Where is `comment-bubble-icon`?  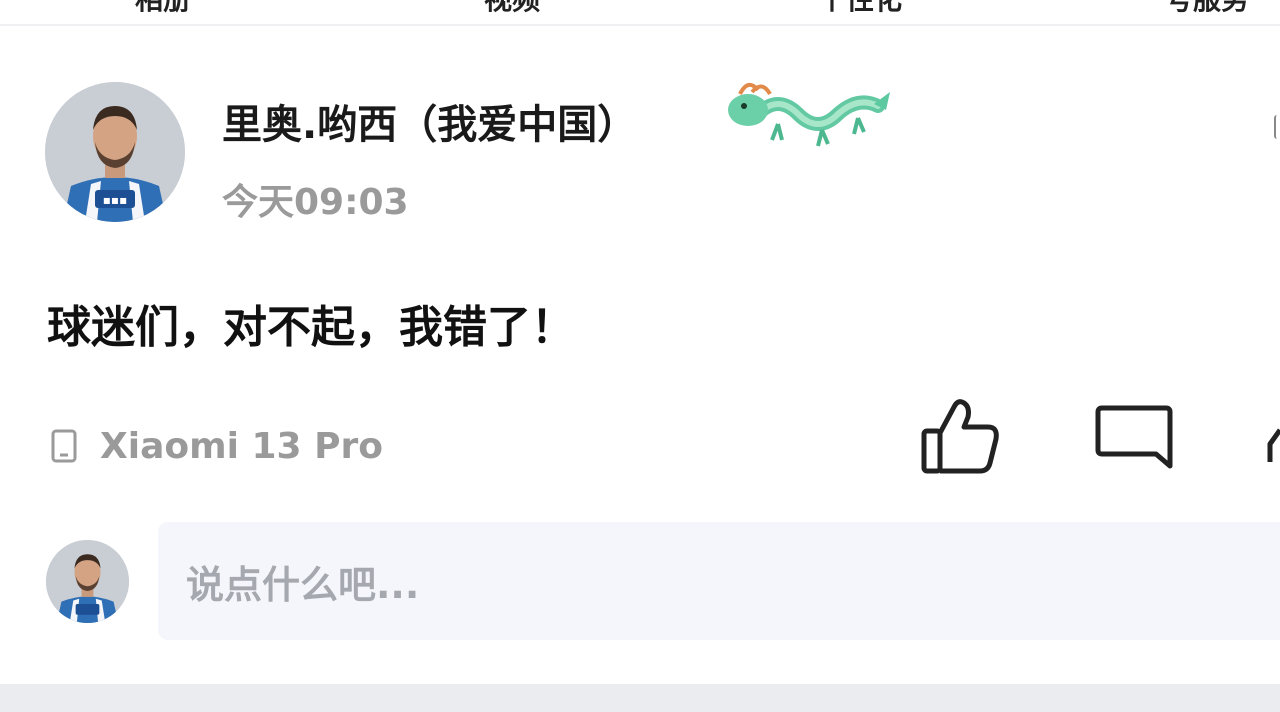
comment-bubble-icon is located at coordinates (1134, 437).